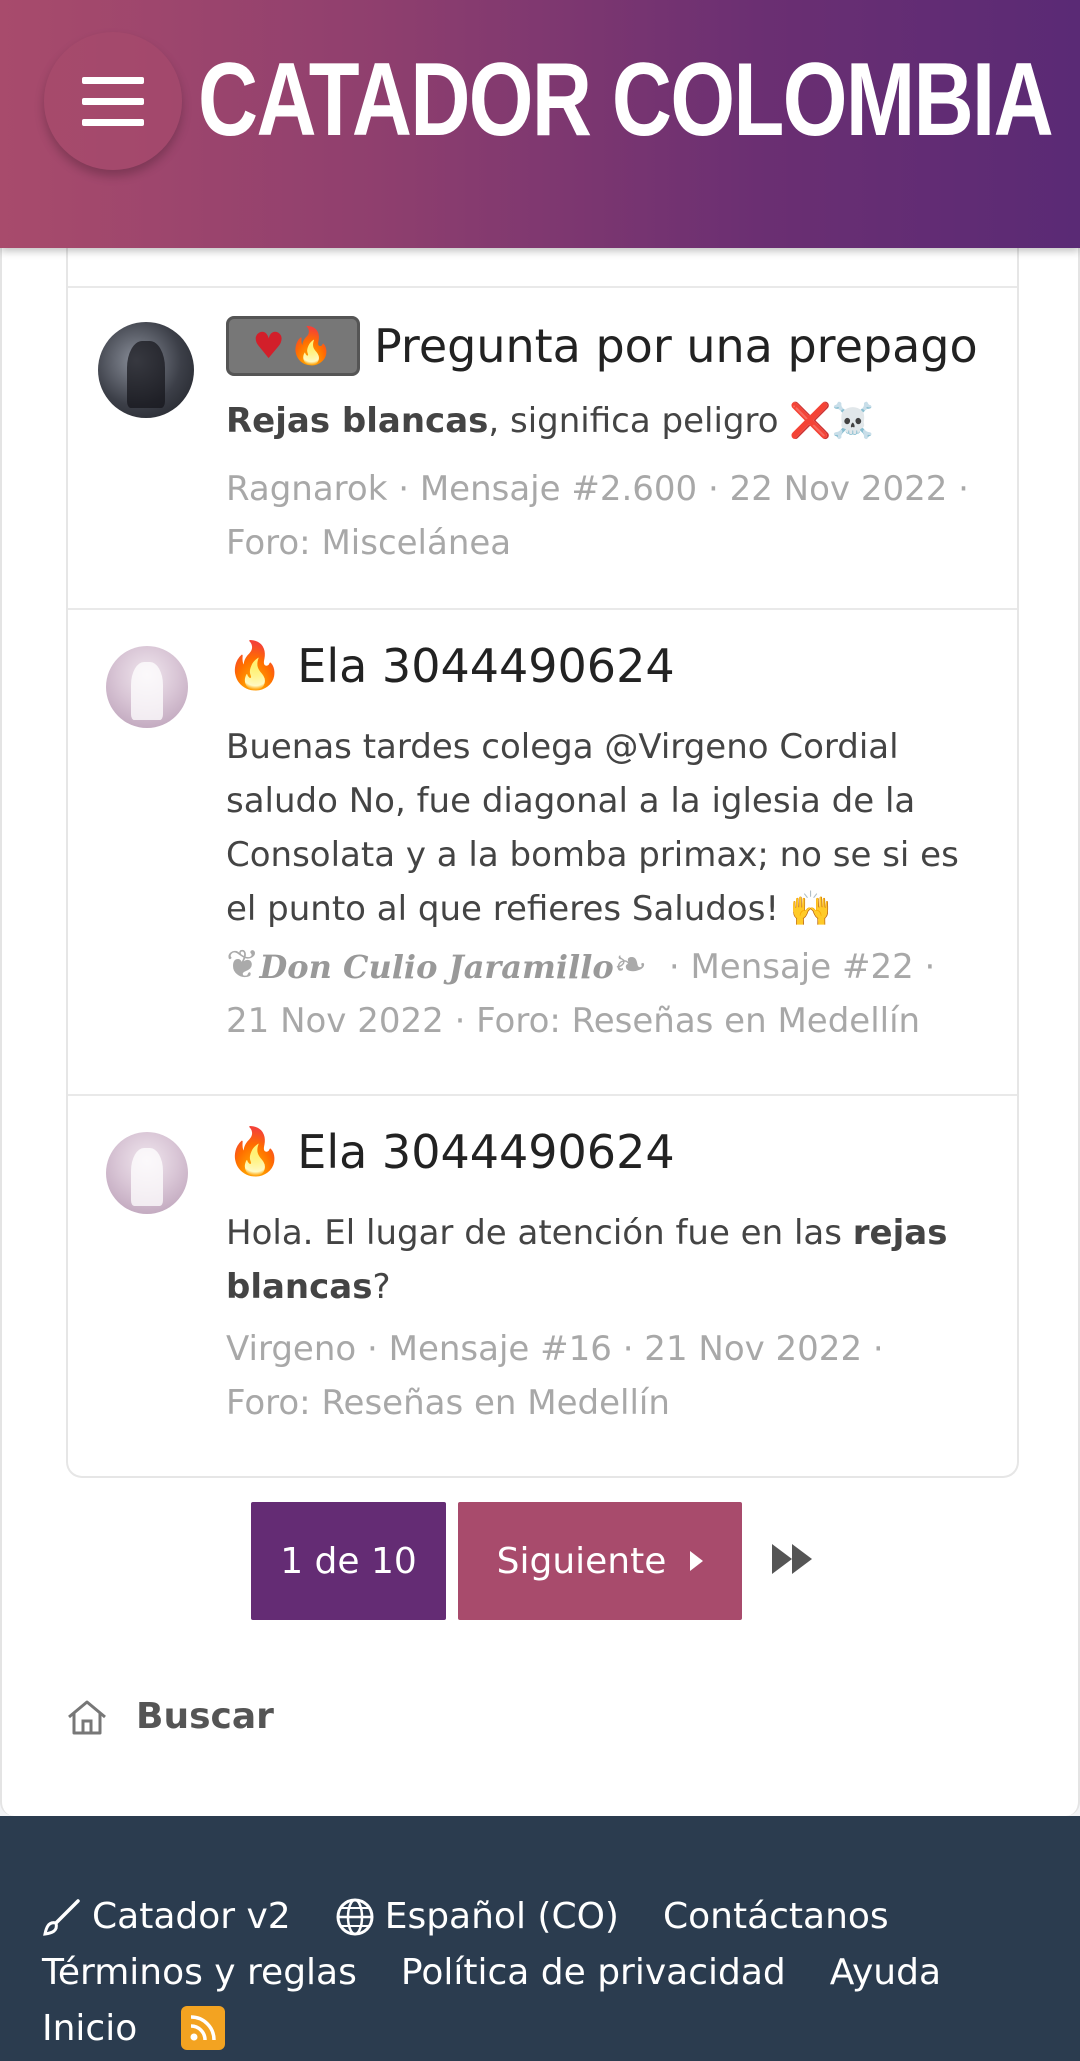 The height and width of the screenshot is (2061, 1080). I want to click on author-signature: Don Culio Jaramillo, so click(437, 967).